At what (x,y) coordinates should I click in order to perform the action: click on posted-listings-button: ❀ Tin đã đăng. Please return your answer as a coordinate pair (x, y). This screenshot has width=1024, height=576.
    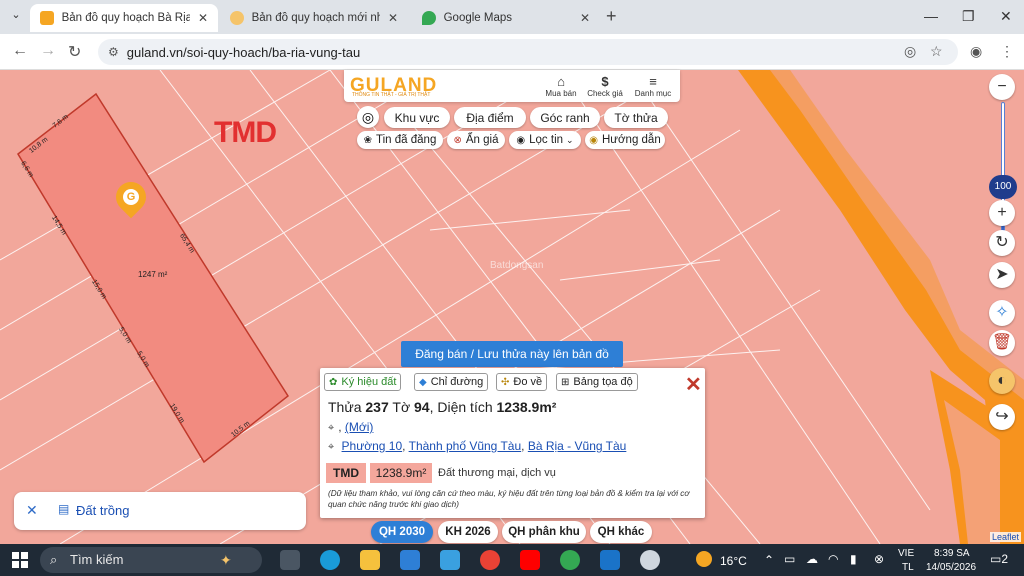
    Looking at the image, I should click on (400, 140).